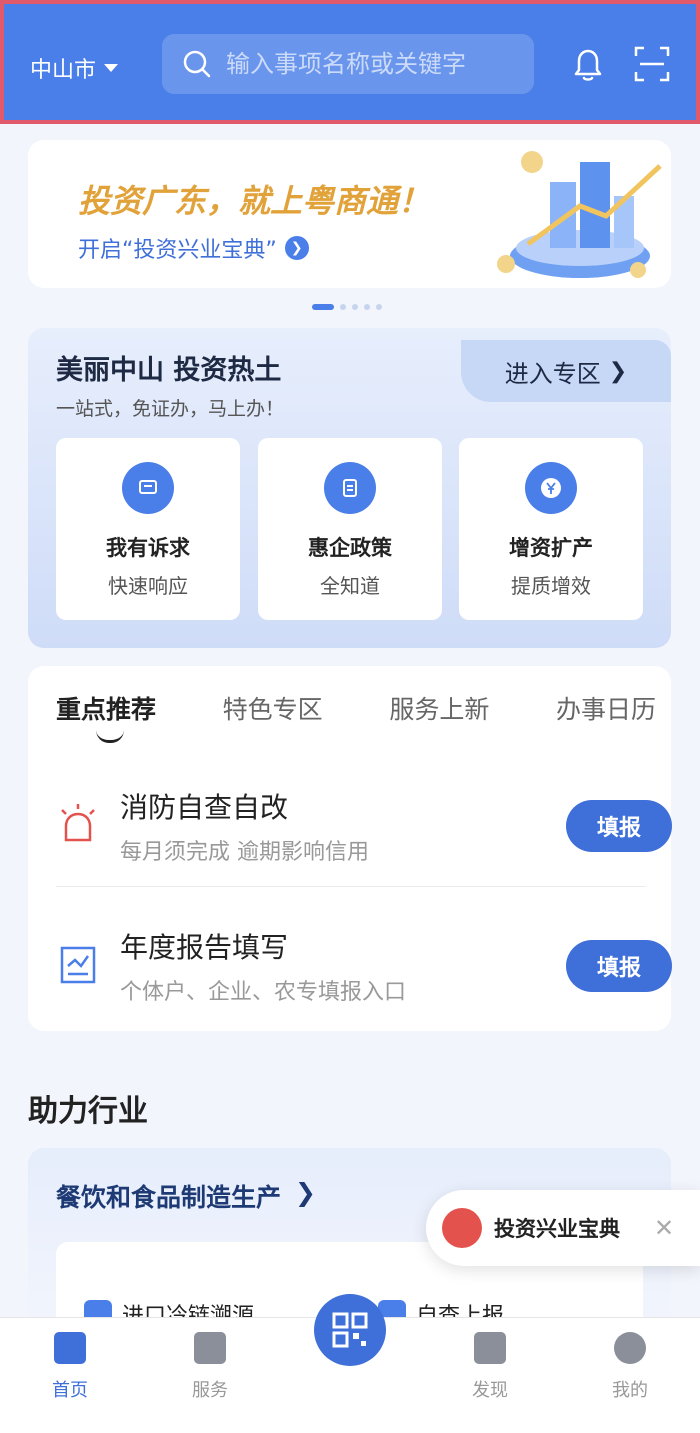  What do you see at coordinates (210, 1390) in the screenshot?
I see `nav-label: 服务` at bounding box center [210, 1390].